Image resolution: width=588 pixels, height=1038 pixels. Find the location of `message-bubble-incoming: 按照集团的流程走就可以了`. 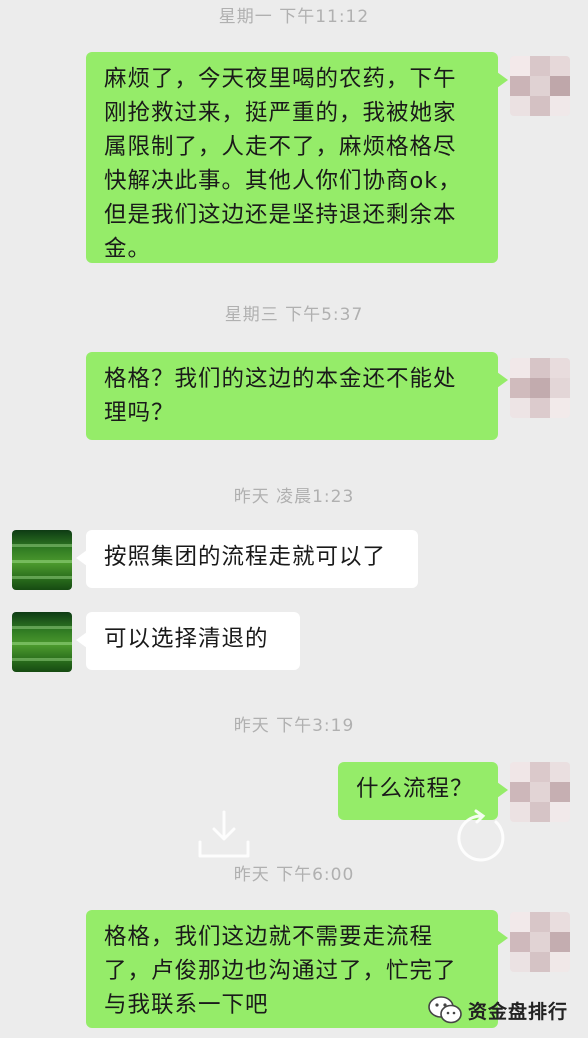

message-bubble-incoming: 按照集团的流程走就可以了 is located at coordinates (247, 559).